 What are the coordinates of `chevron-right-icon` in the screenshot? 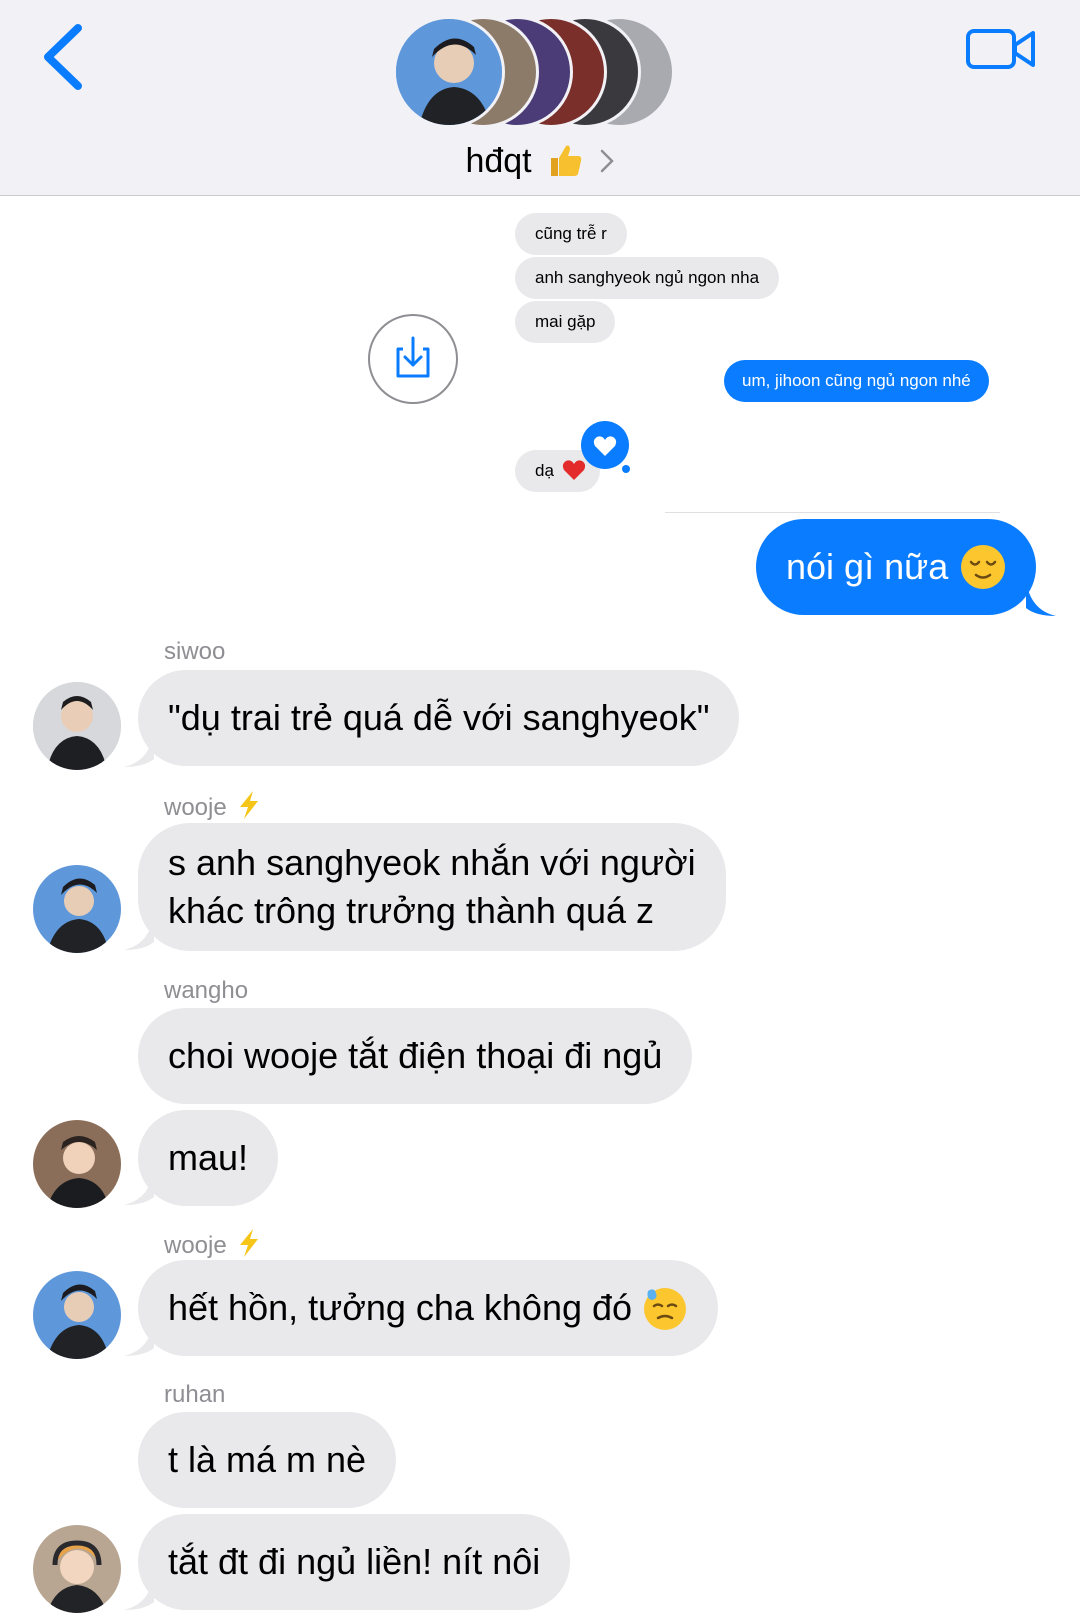 It's located at (607, 161).